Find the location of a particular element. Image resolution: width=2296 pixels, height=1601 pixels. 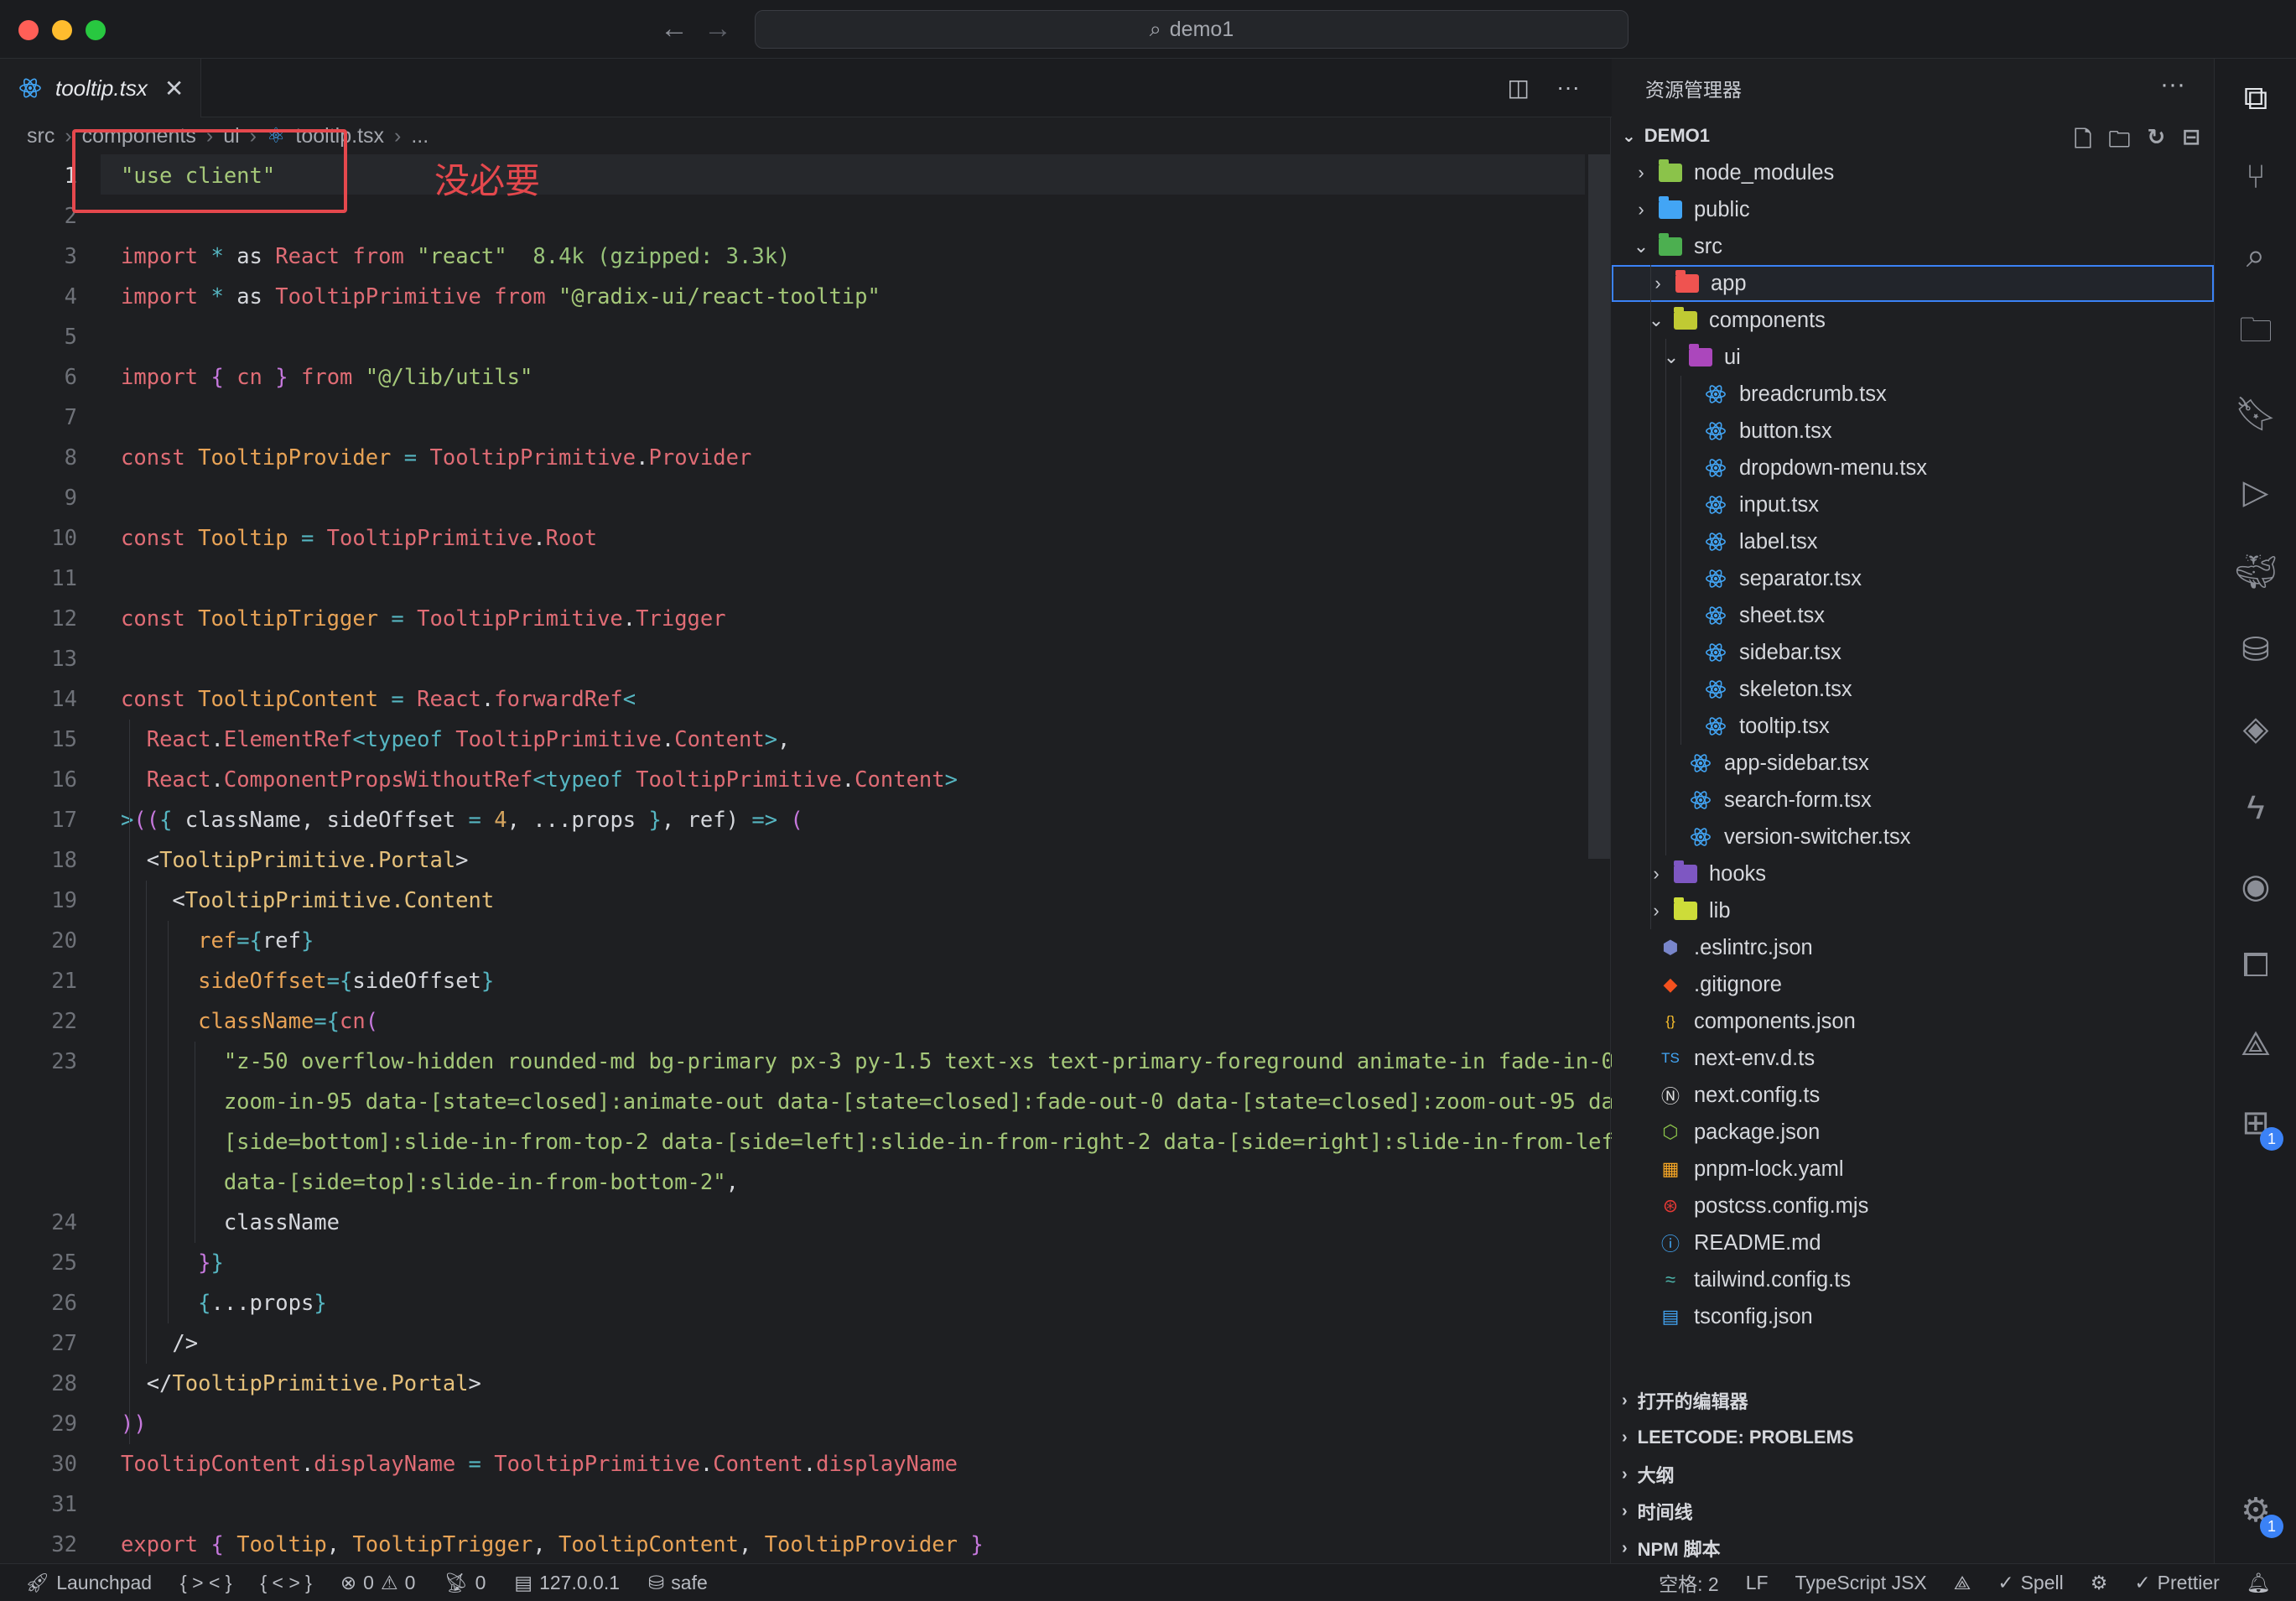

code-line: 22 className={cn( is located at coordinates (792, 1021).